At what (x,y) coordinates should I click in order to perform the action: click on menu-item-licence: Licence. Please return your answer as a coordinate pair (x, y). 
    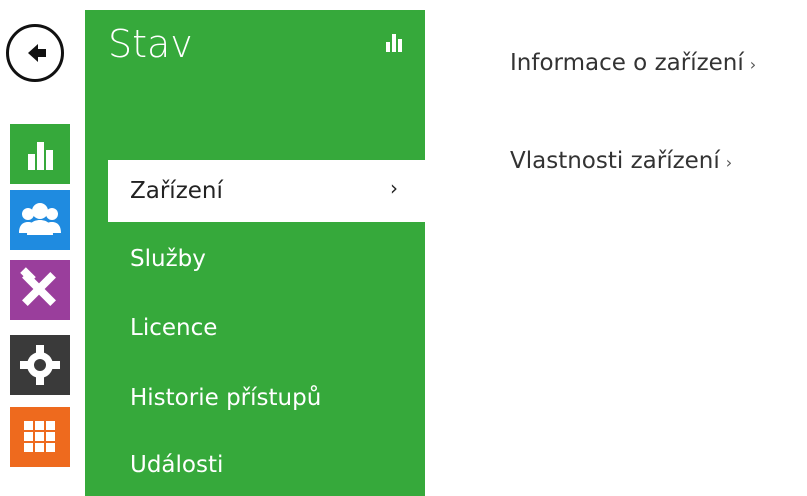
    Looking at the image, I should click on (173, 328).